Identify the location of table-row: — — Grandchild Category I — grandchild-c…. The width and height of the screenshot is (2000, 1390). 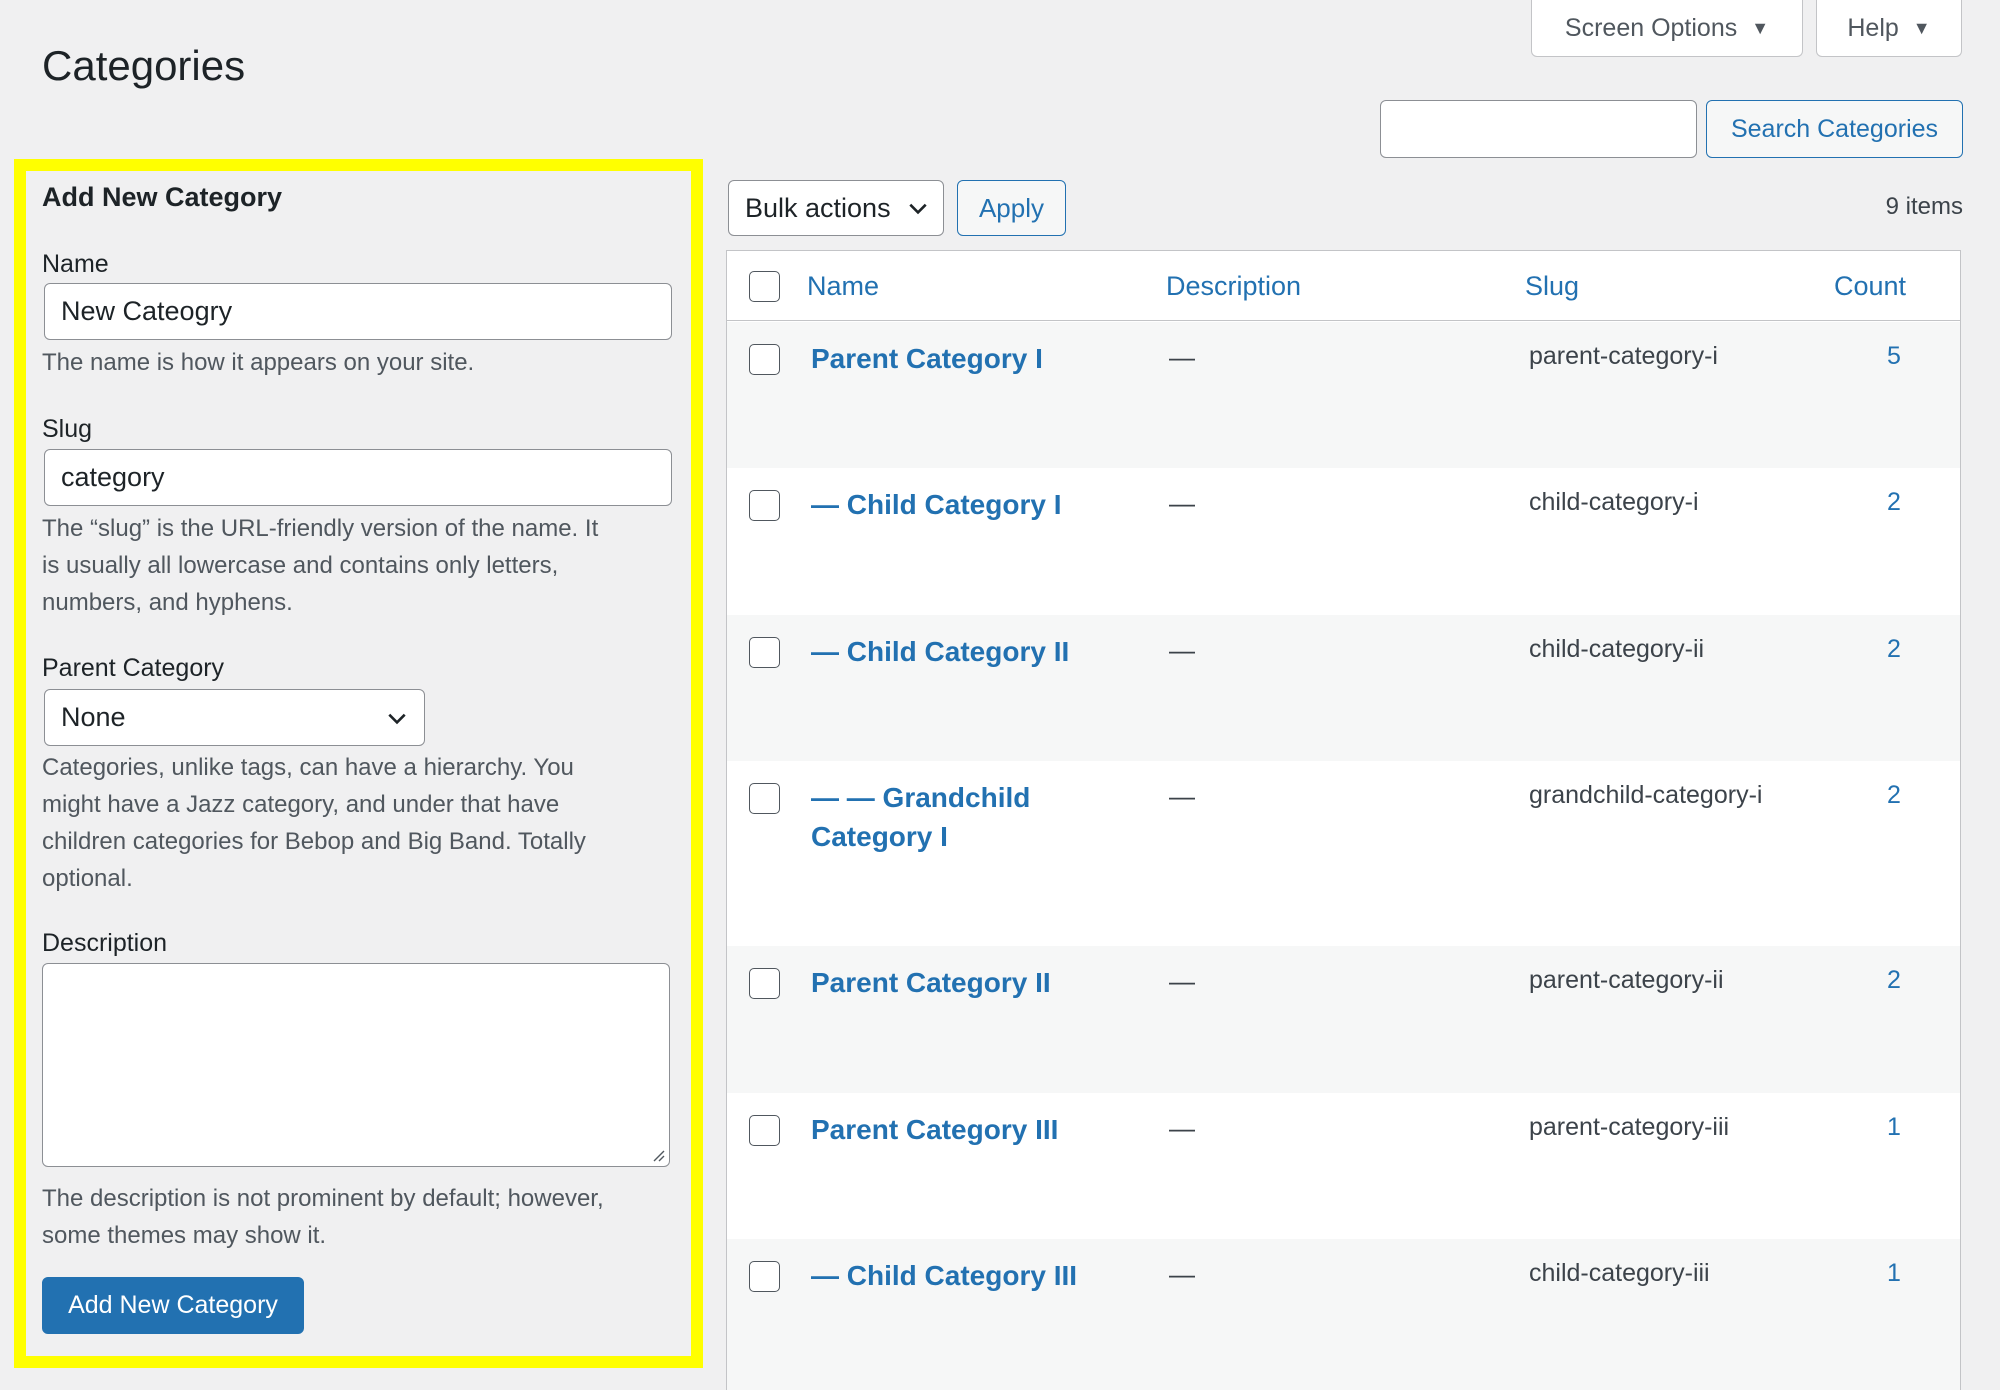
(1343, 853).